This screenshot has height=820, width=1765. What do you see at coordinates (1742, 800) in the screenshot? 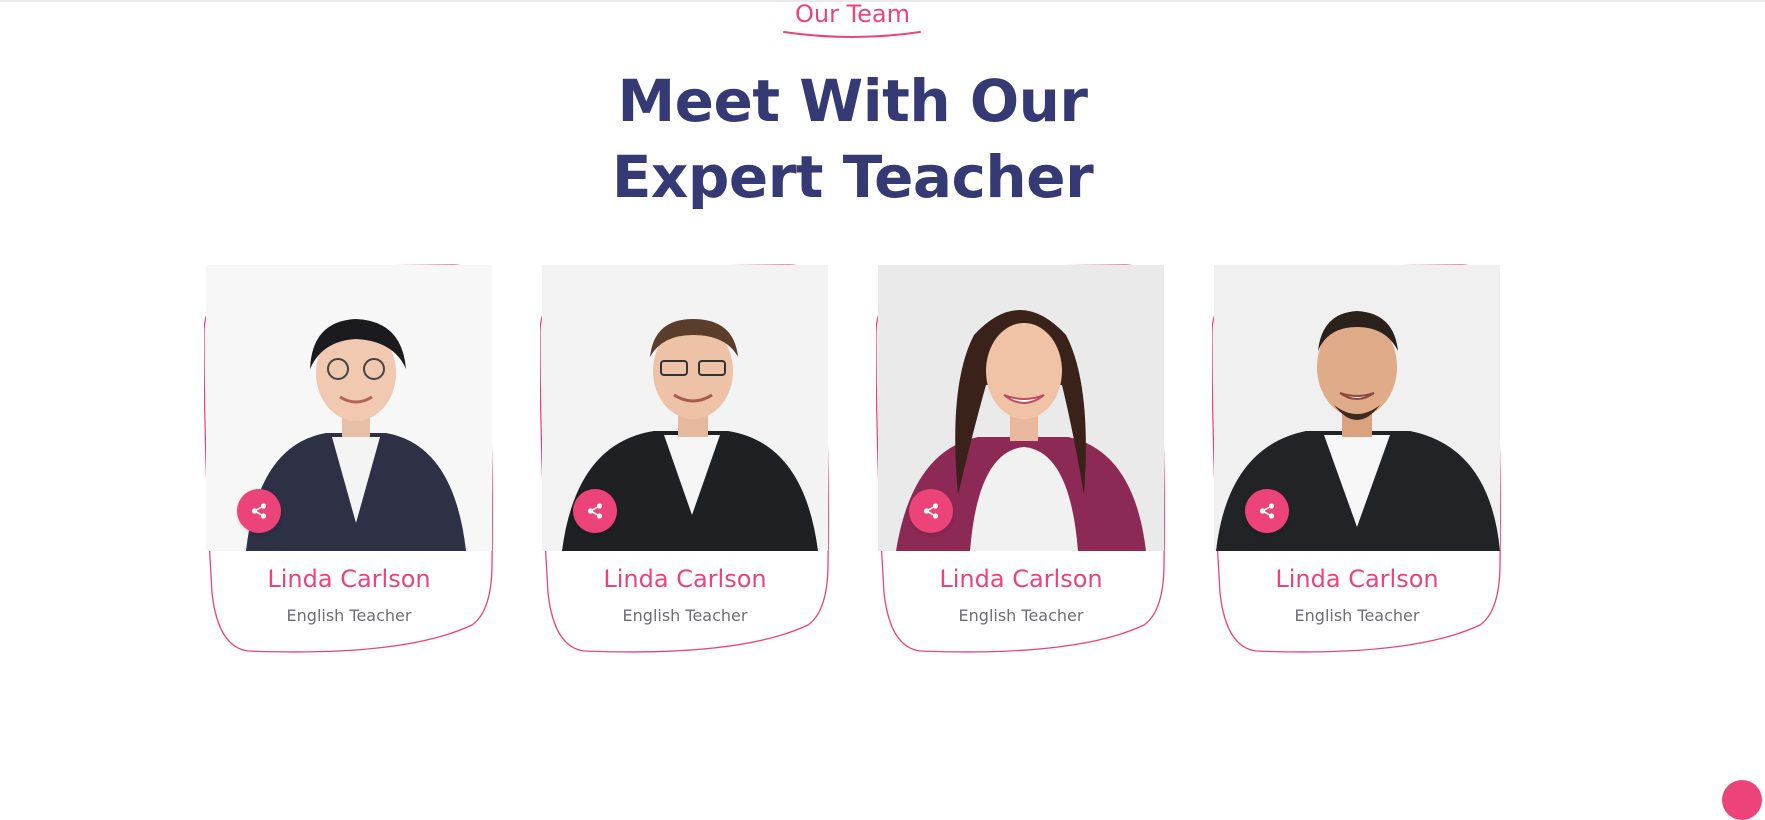
I see `scroll-to-top-button` at bounding box center [1742, 800].